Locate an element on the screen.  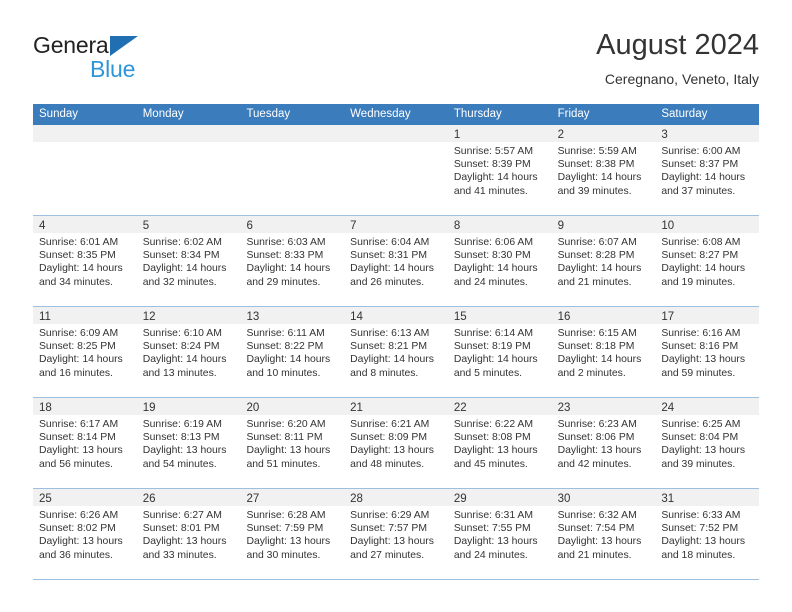
generalblue-logo: General Blue is located at coordinates (118, 60).